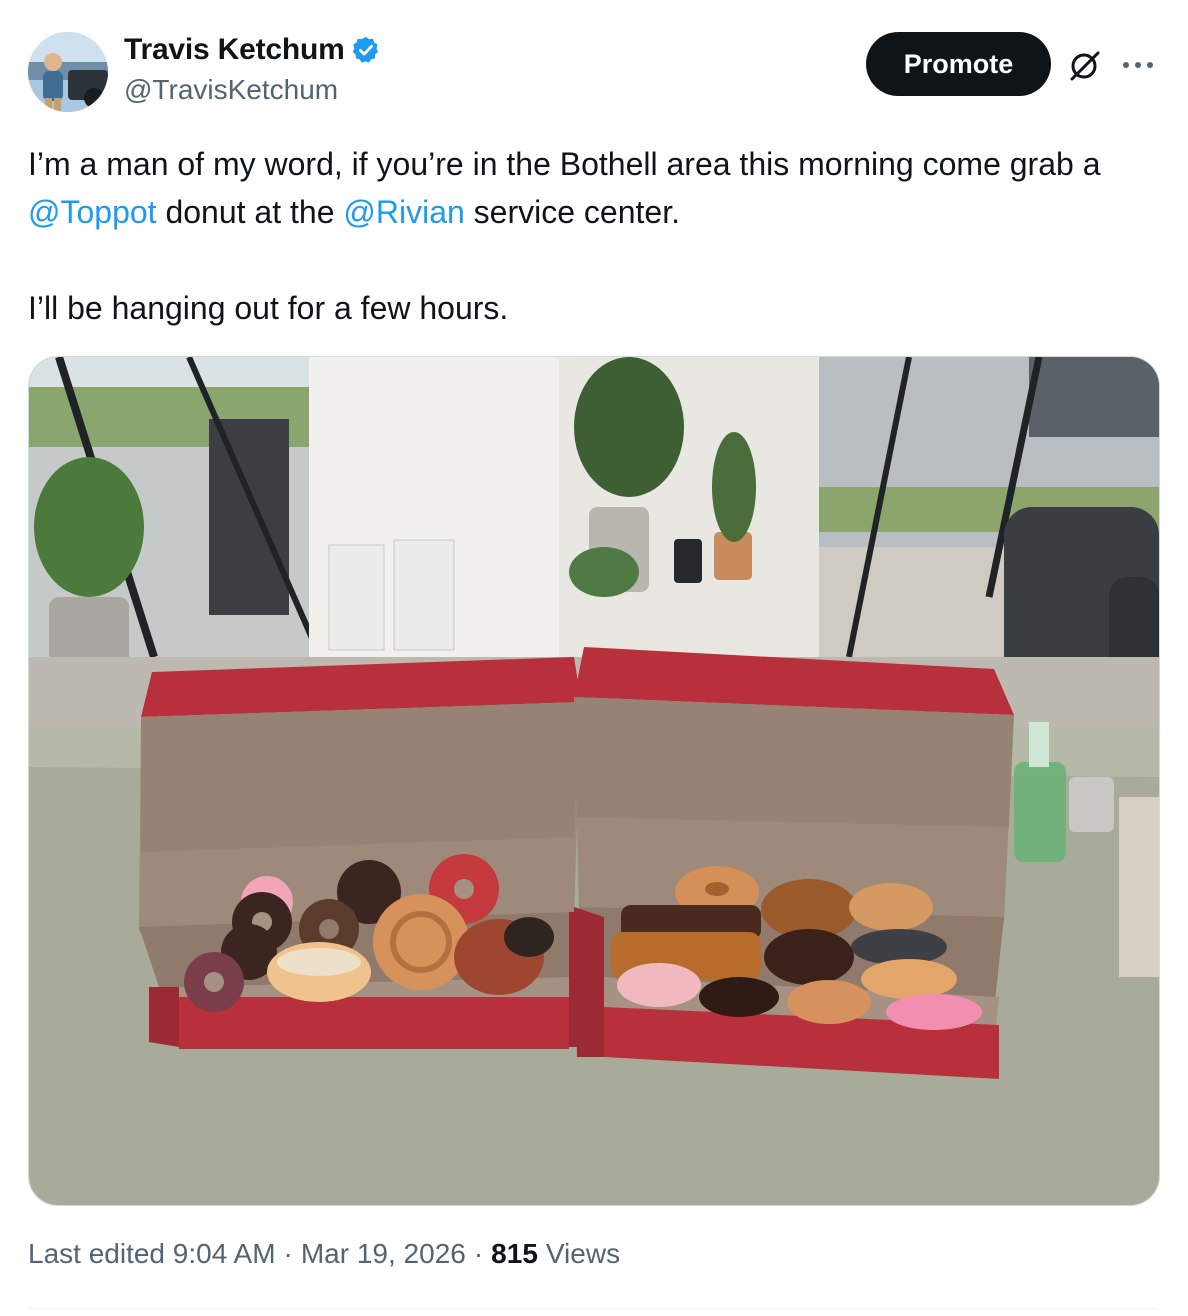  What do you see at coordinates (268, 308) in the screenshot?
I see `tweet-paragraph-2: I’ll be hanging out for a few hours.` at bounding box center [268, 308].